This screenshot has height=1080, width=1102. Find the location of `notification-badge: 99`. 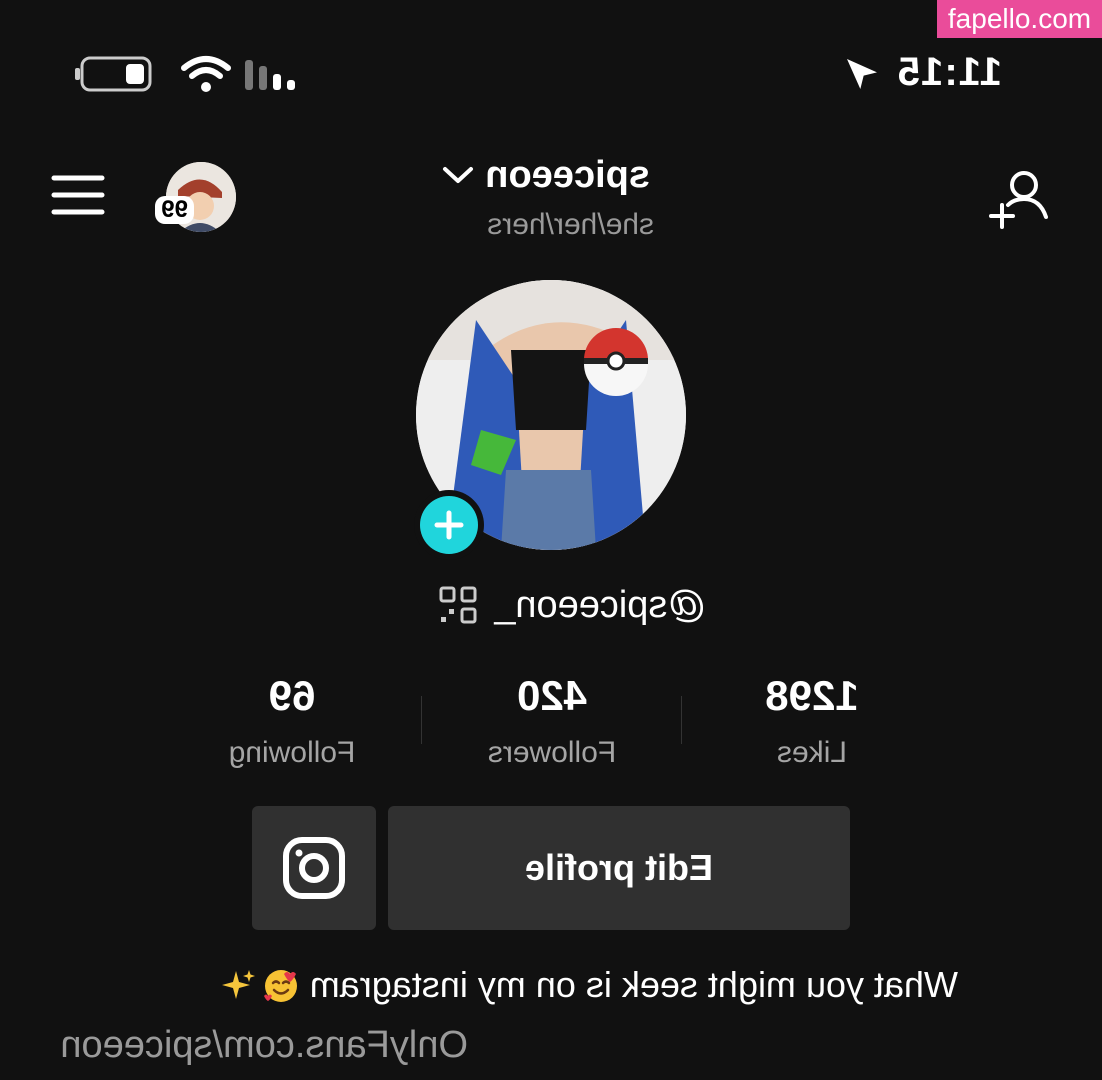

notification-badge: 99 is located at coordinates (174, 210).